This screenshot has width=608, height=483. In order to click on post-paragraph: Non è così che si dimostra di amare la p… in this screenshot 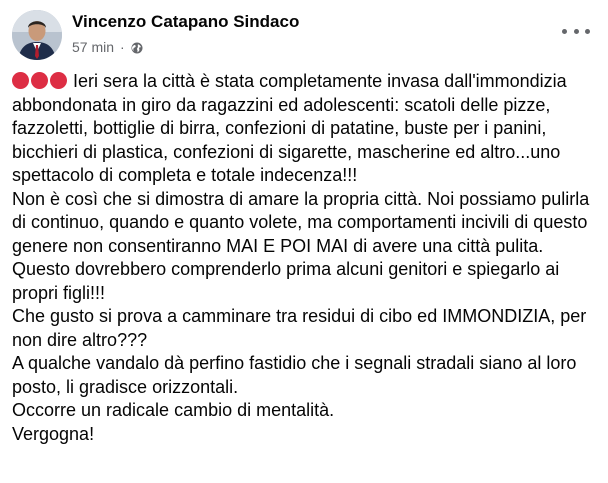, I will do `click(301, 222)`.